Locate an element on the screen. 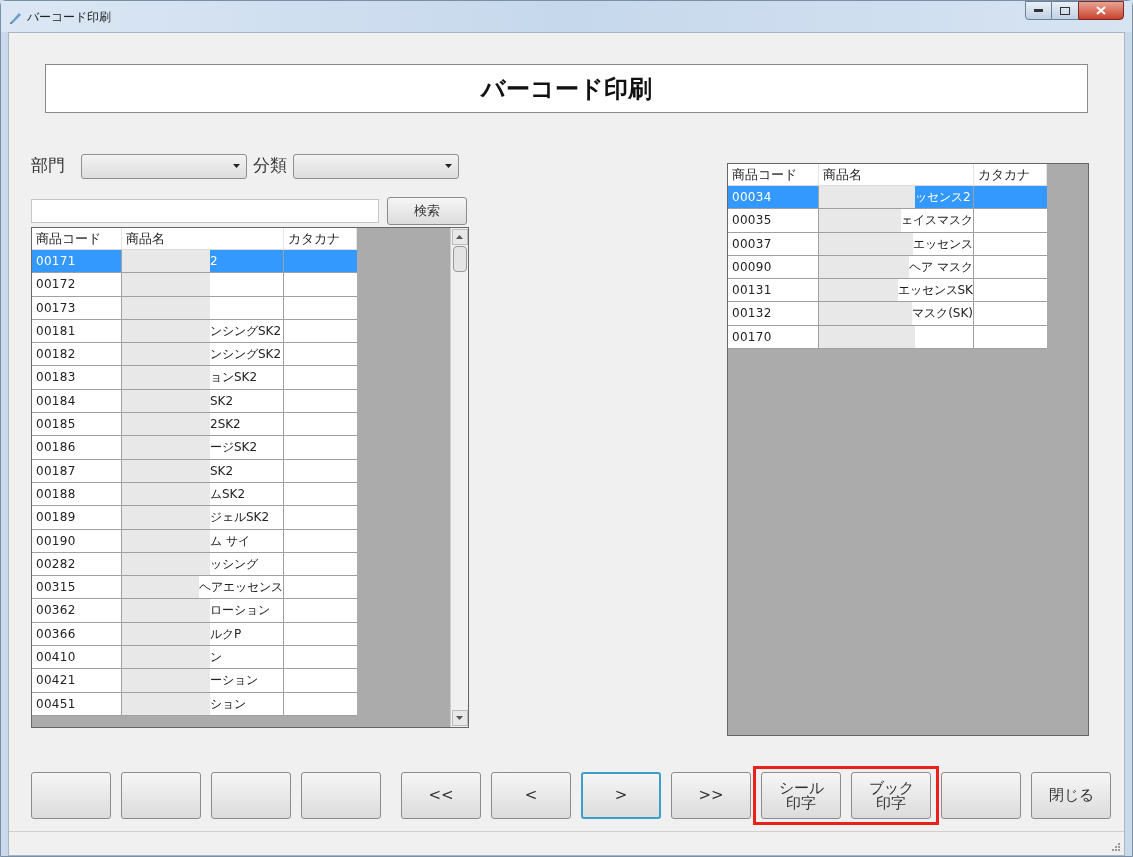  table-row: 00186 ージSK2 is located at coordinates (194, 448).